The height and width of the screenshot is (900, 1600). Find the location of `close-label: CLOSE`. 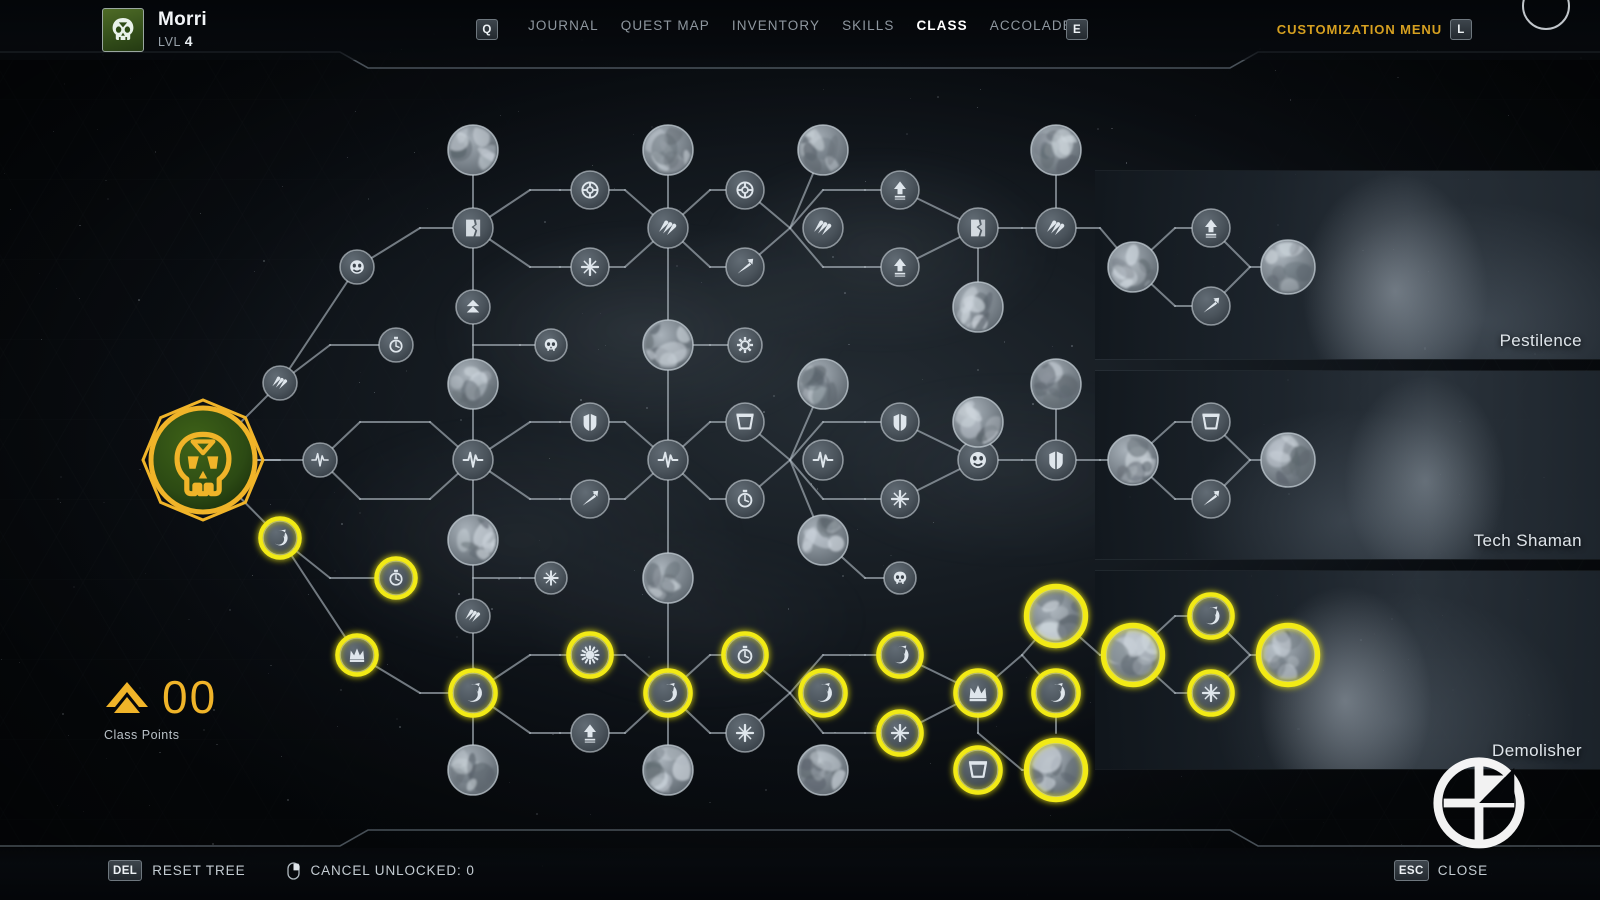

close-label: CLOSE is located at coordinates (1463, 870).